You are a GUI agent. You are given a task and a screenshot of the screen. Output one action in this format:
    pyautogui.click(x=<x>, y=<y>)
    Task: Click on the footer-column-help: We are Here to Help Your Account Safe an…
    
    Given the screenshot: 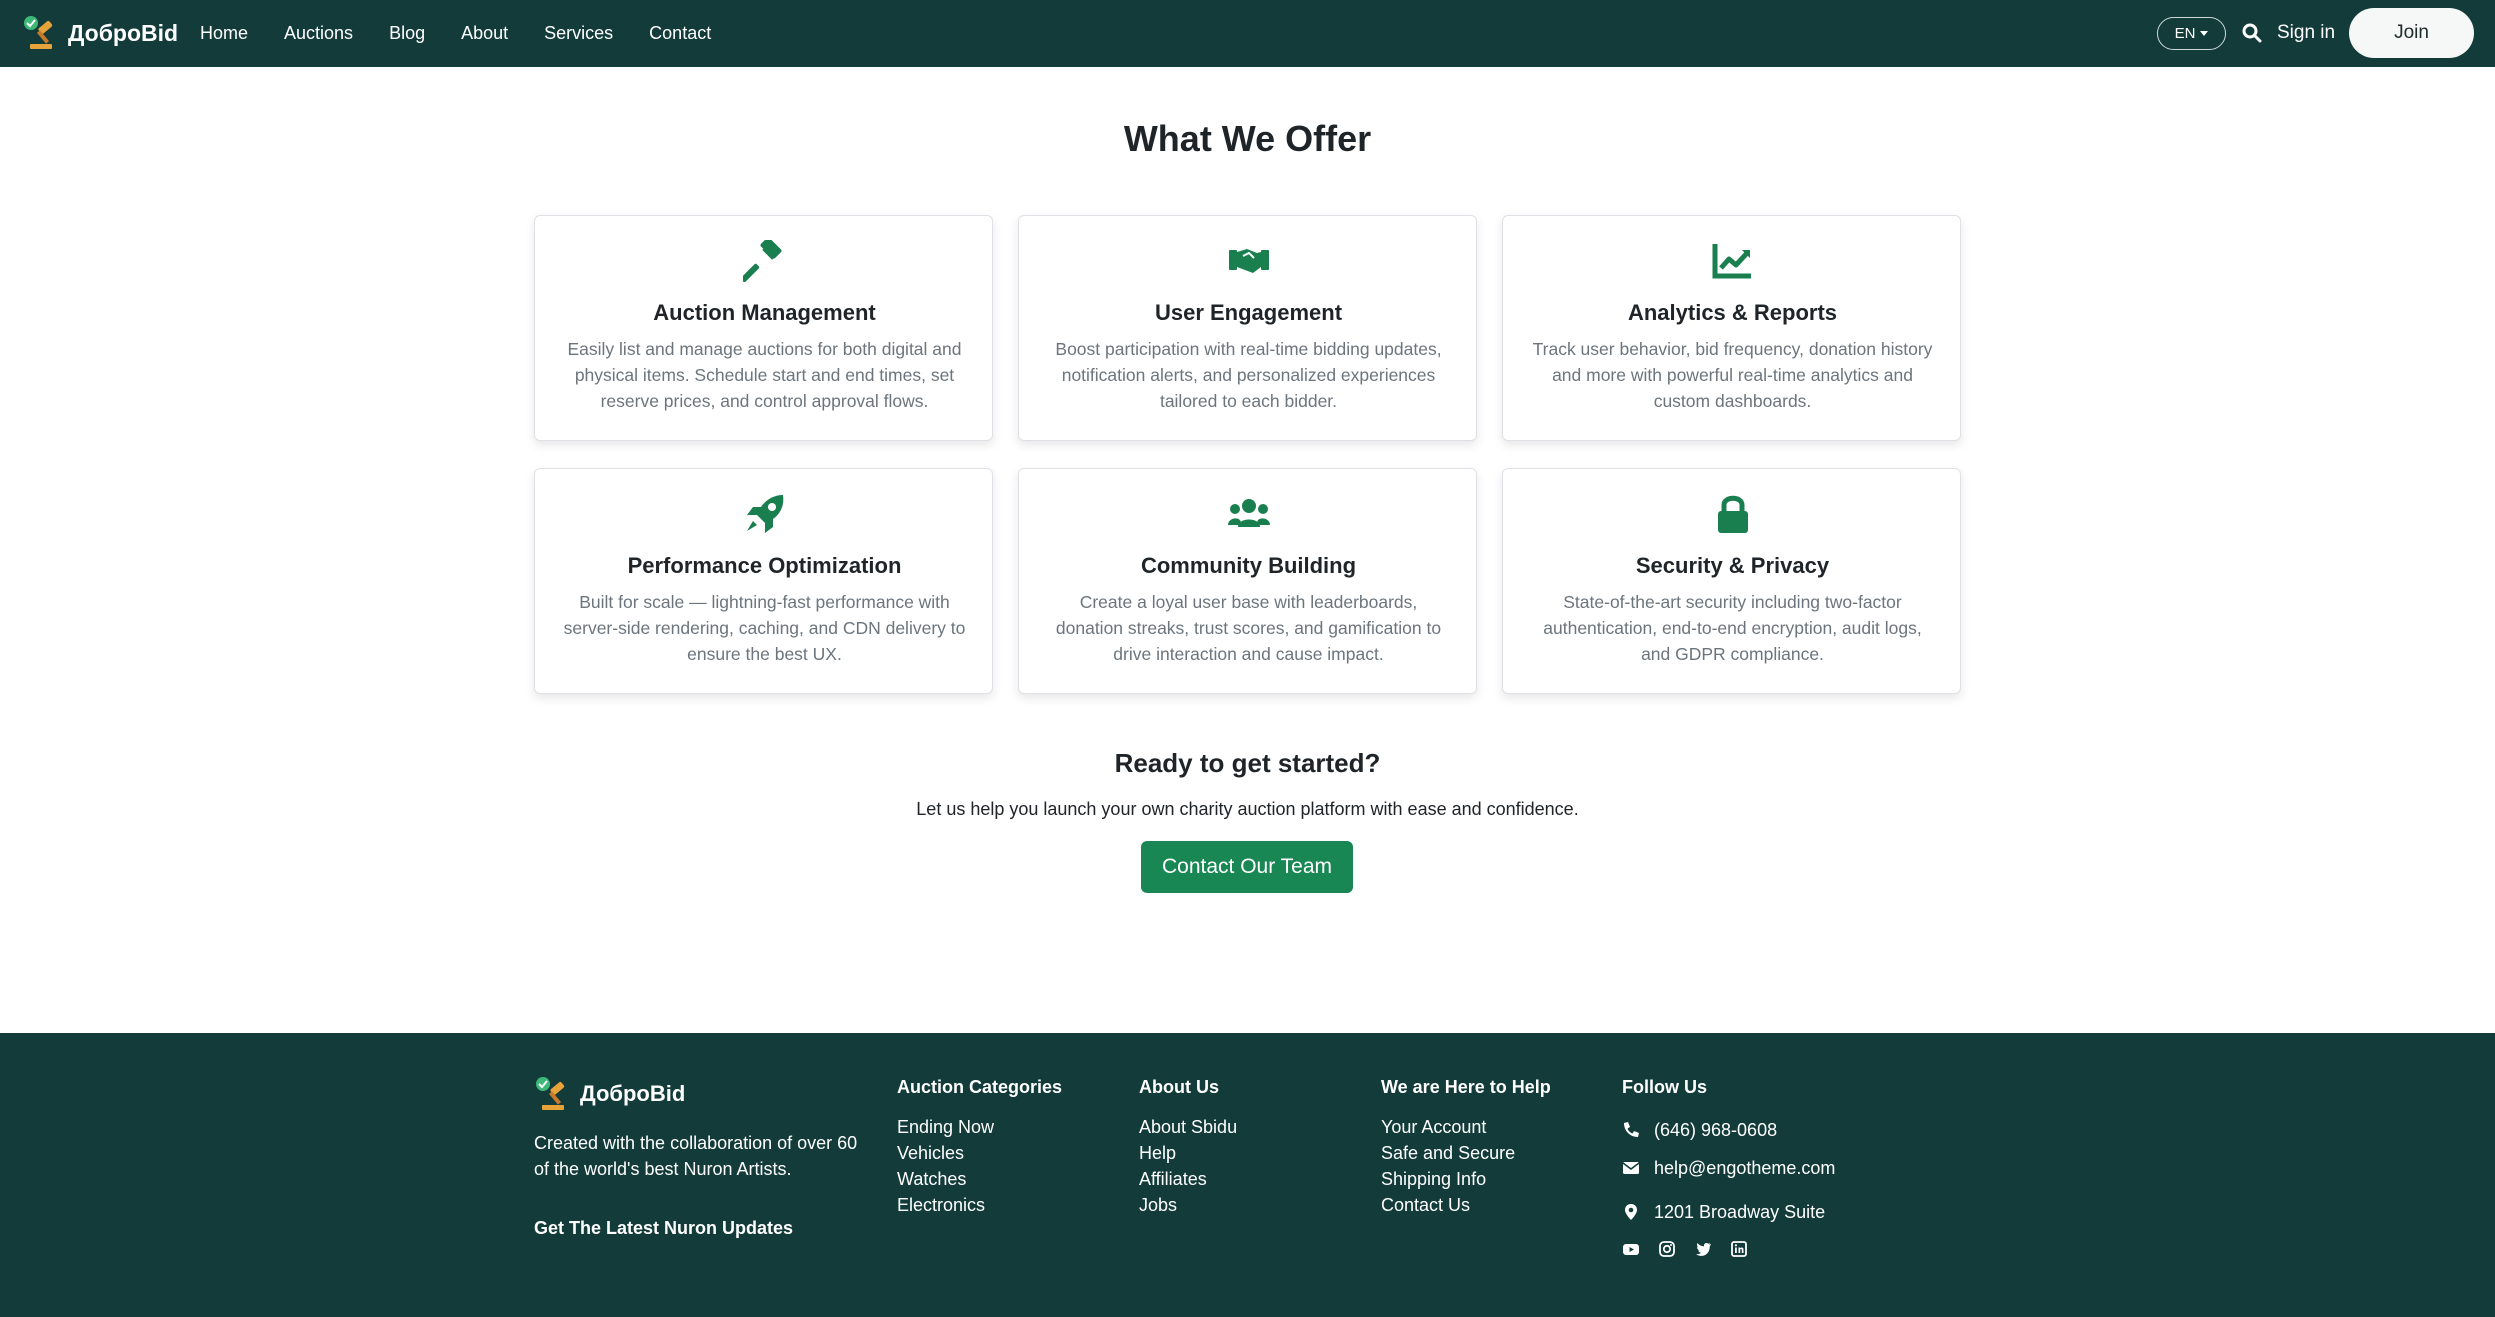 What is the action you would take?
    pyautogui.click(x=1466, y=1147)
    